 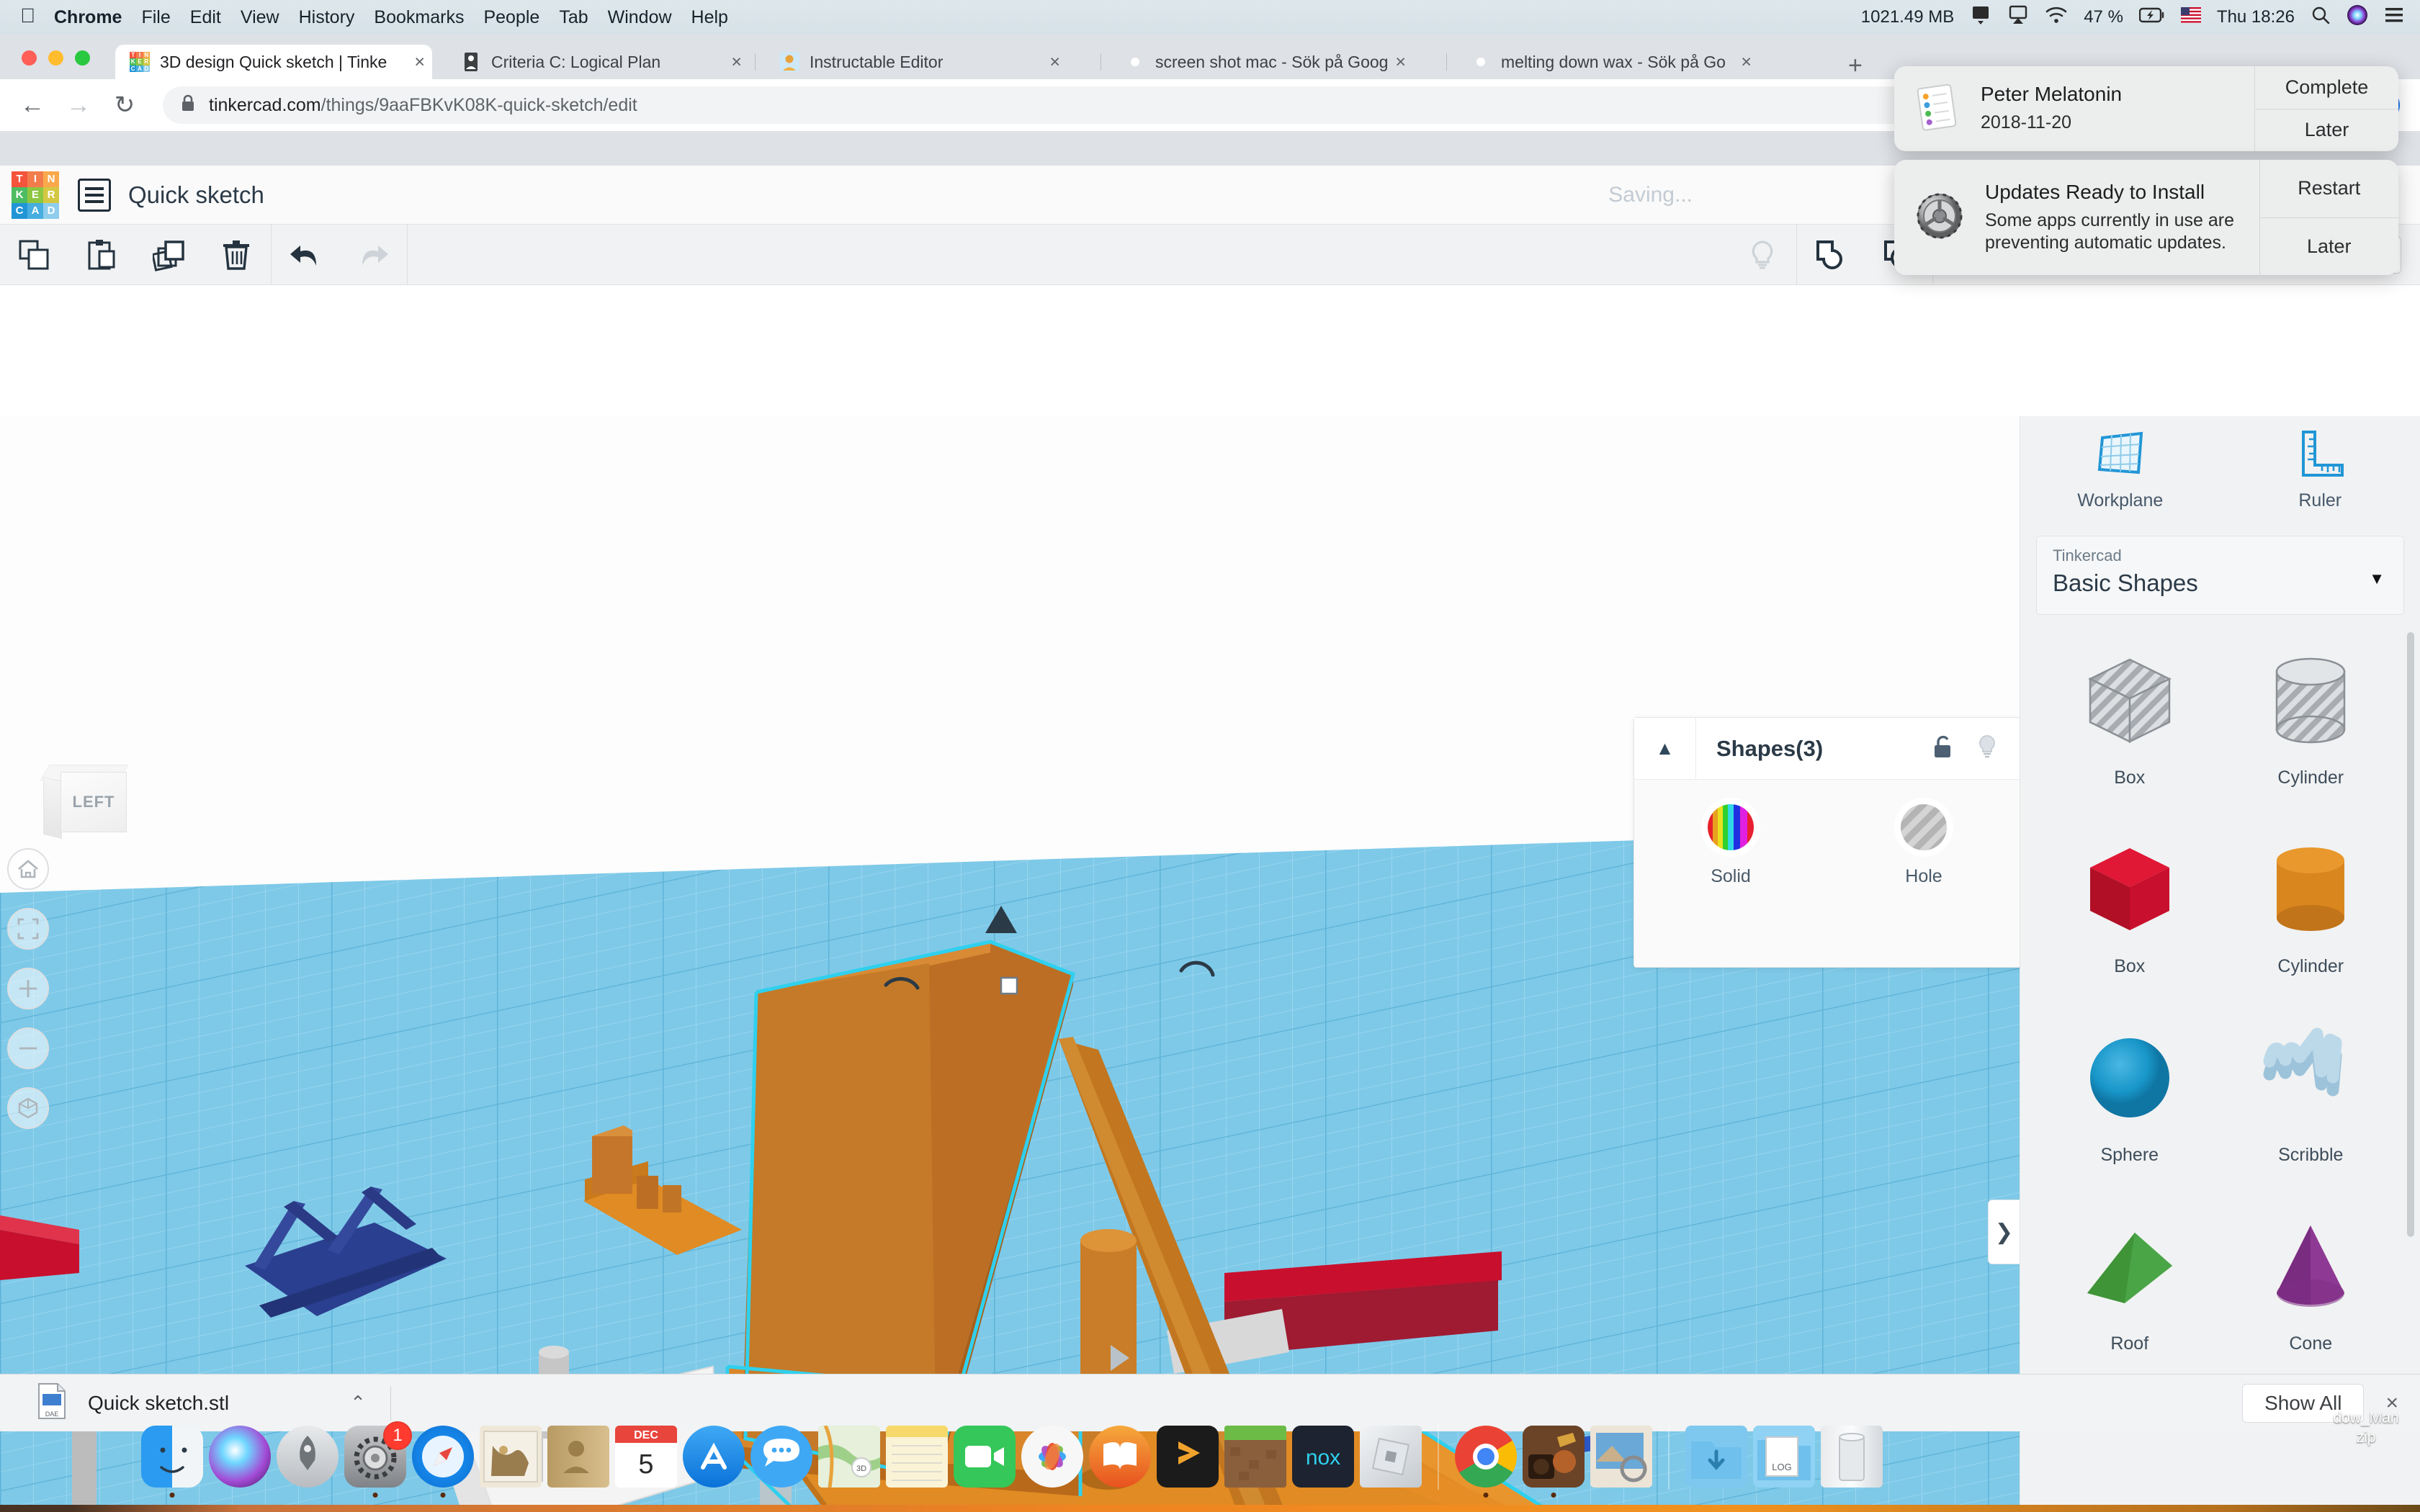 I want to click on desktop-file-label: dow_Man zip, so click(x=2366, y=1428).